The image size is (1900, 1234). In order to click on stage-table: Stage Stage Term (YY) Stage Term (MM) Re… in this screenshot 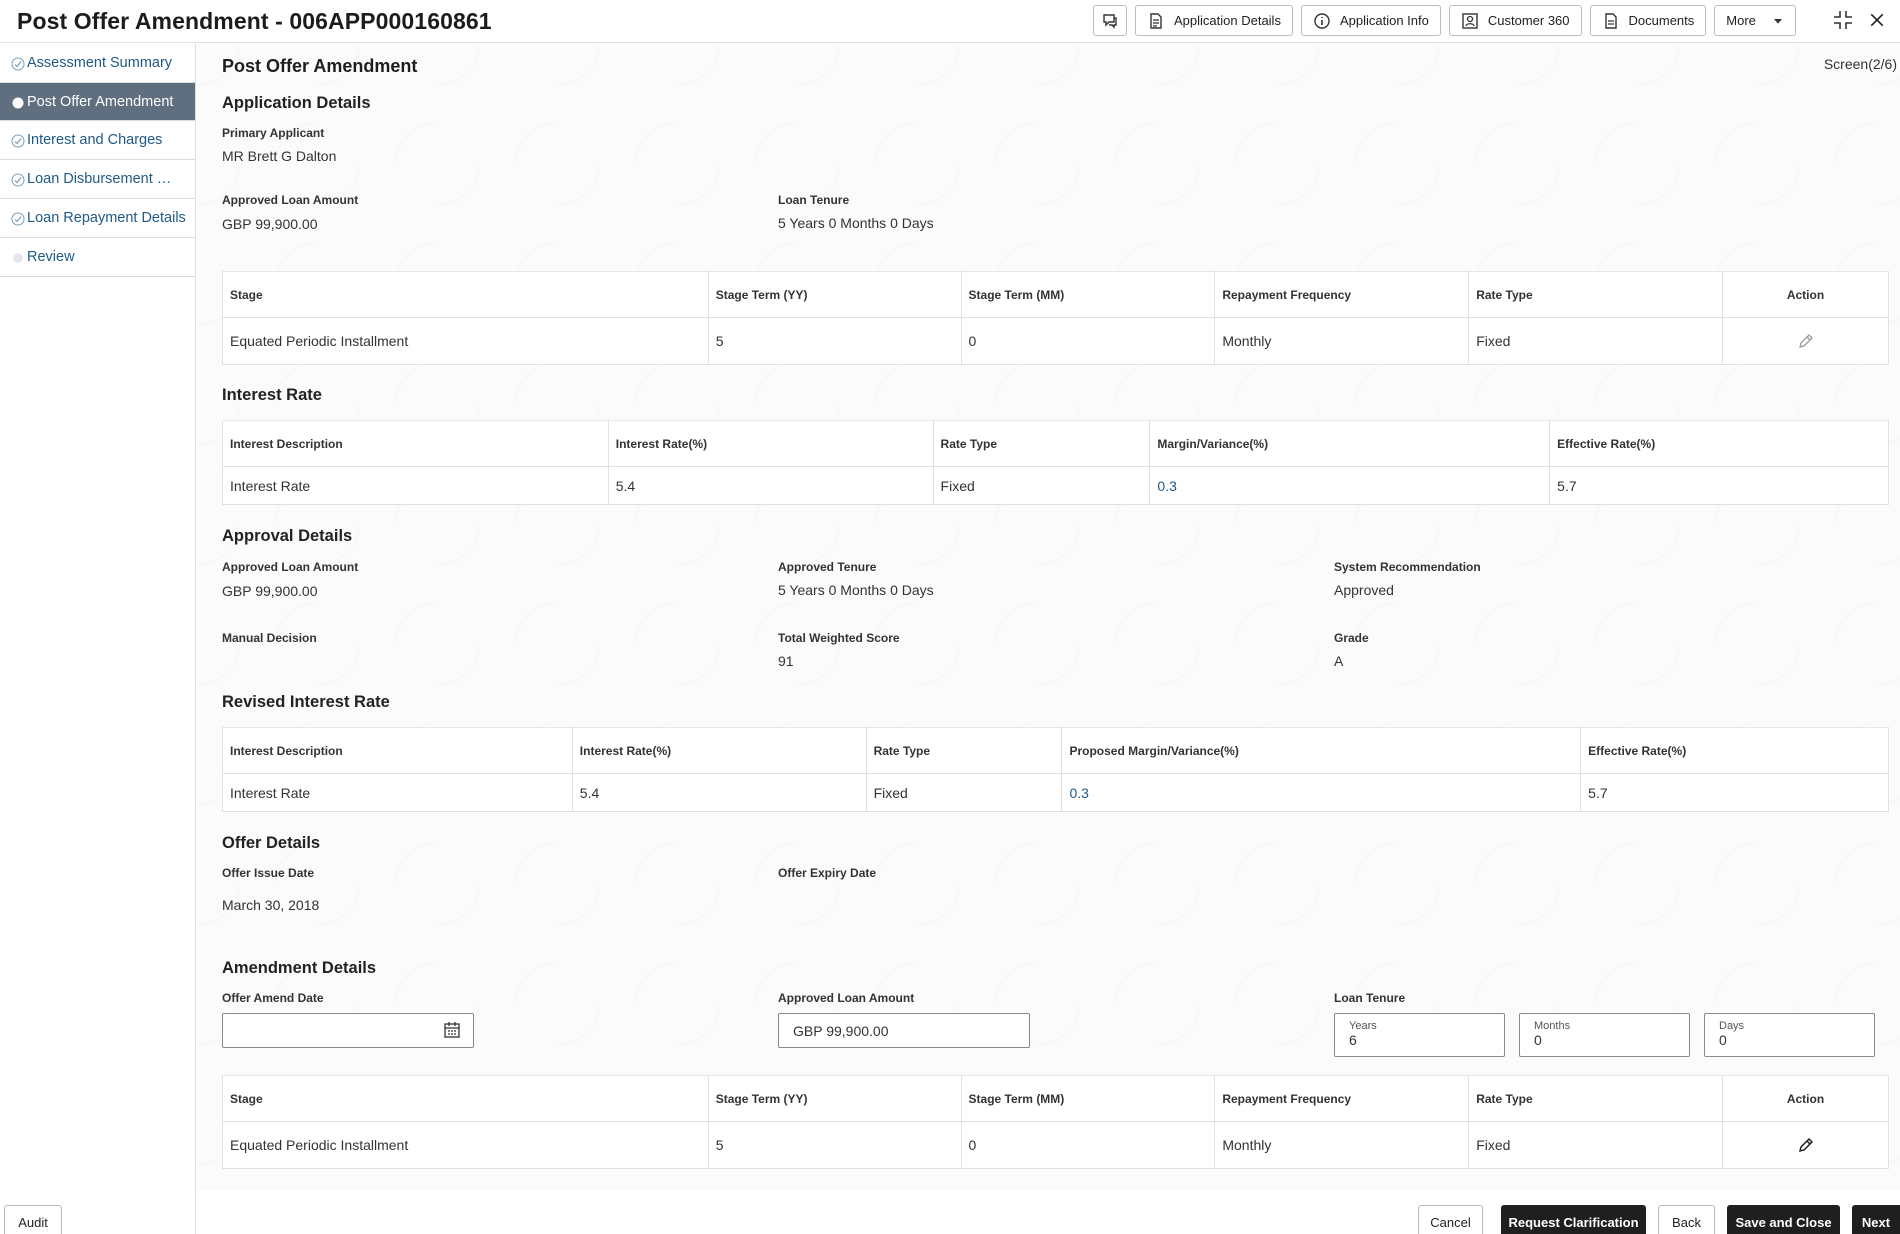, I will do `click(1055, 318)`.